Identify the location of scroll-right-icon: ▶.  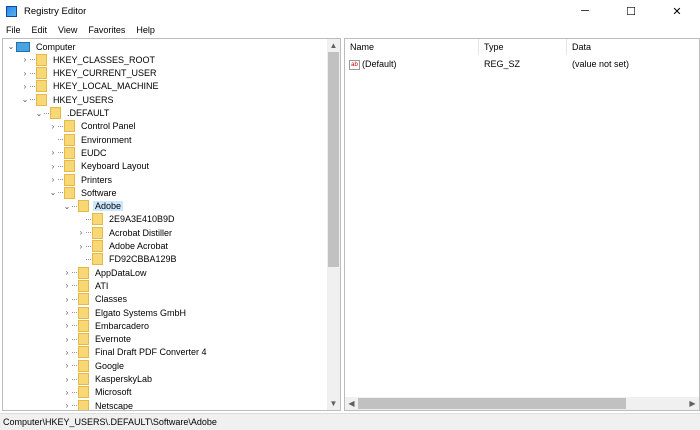
(692, 403).